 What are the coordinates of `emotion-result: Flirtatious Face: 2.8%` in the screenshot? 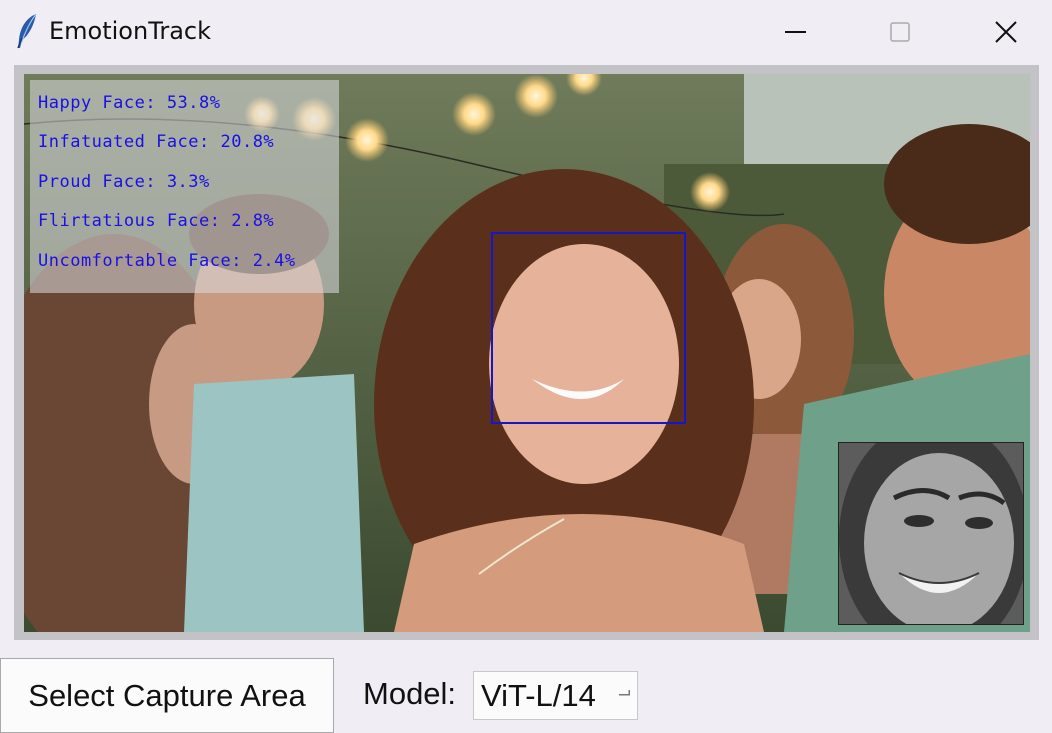 It's located at (156, 221).